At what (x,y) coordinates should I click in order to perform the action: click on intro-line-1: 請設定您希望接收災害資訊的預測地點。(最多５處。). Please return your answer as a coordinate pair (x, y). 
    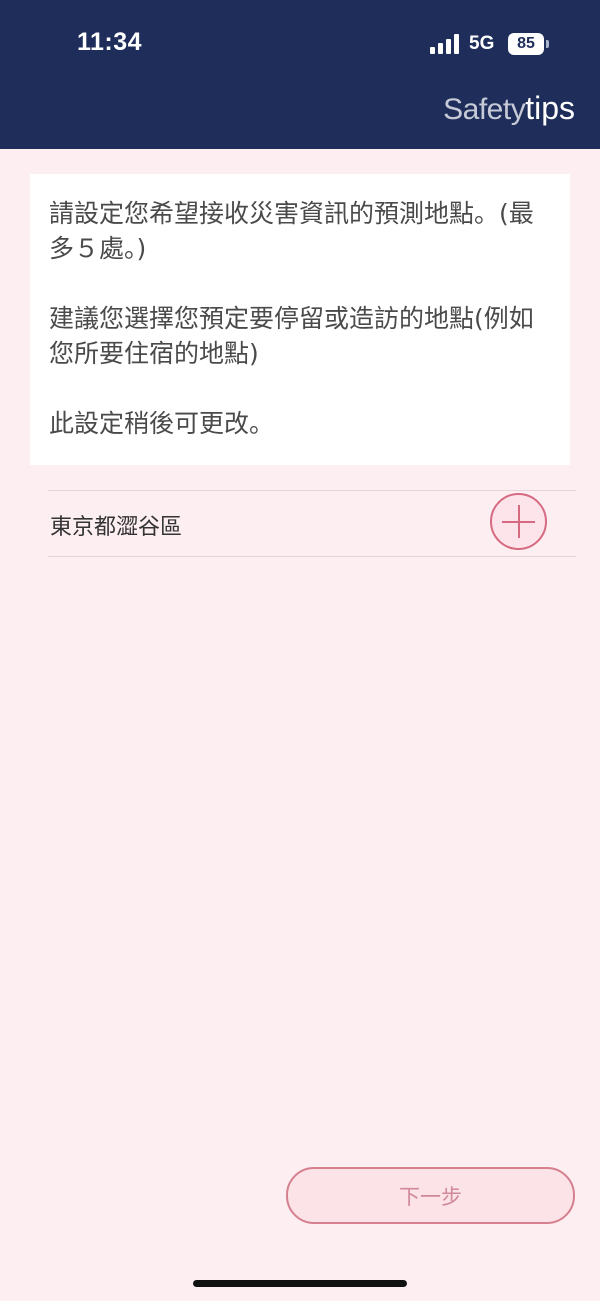
    Looking at the image, I should click on (291, 231).